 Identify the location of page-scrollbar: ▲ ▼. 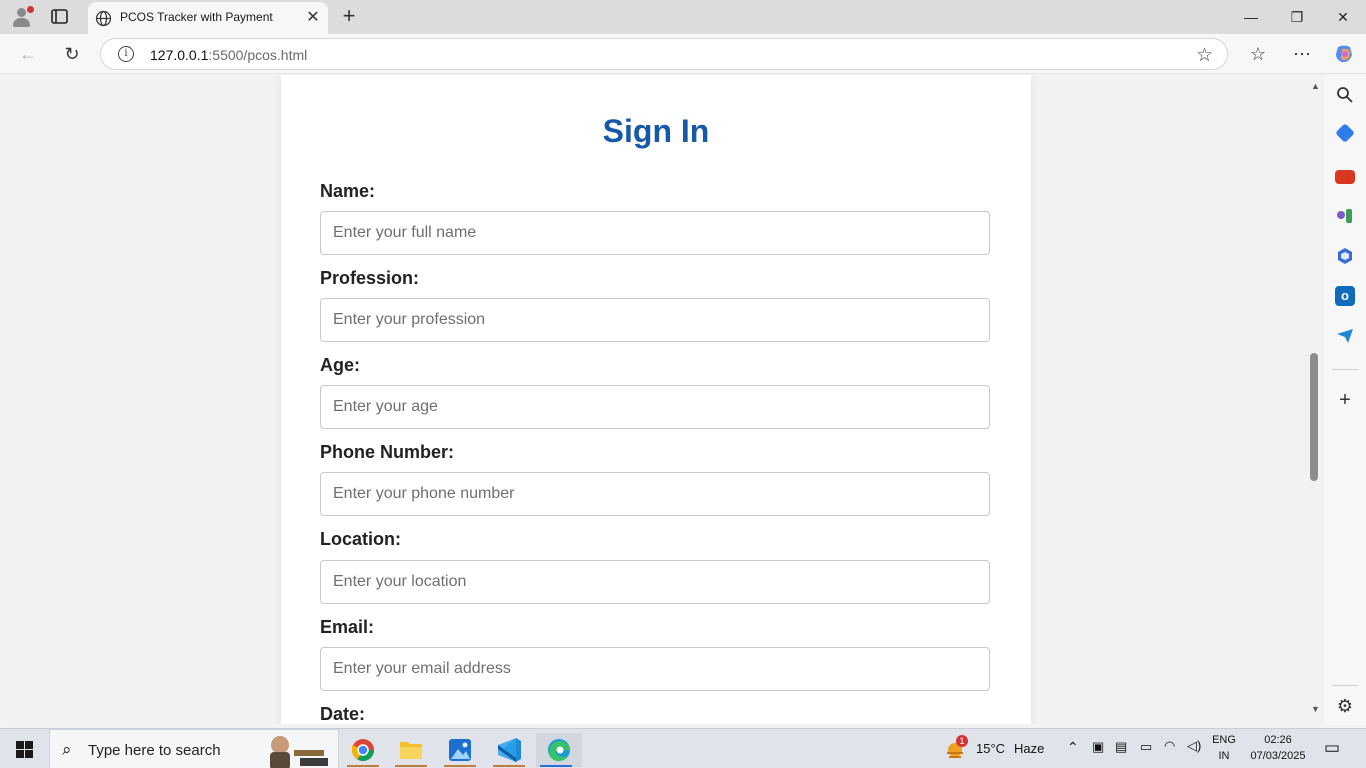
(1315, 399).